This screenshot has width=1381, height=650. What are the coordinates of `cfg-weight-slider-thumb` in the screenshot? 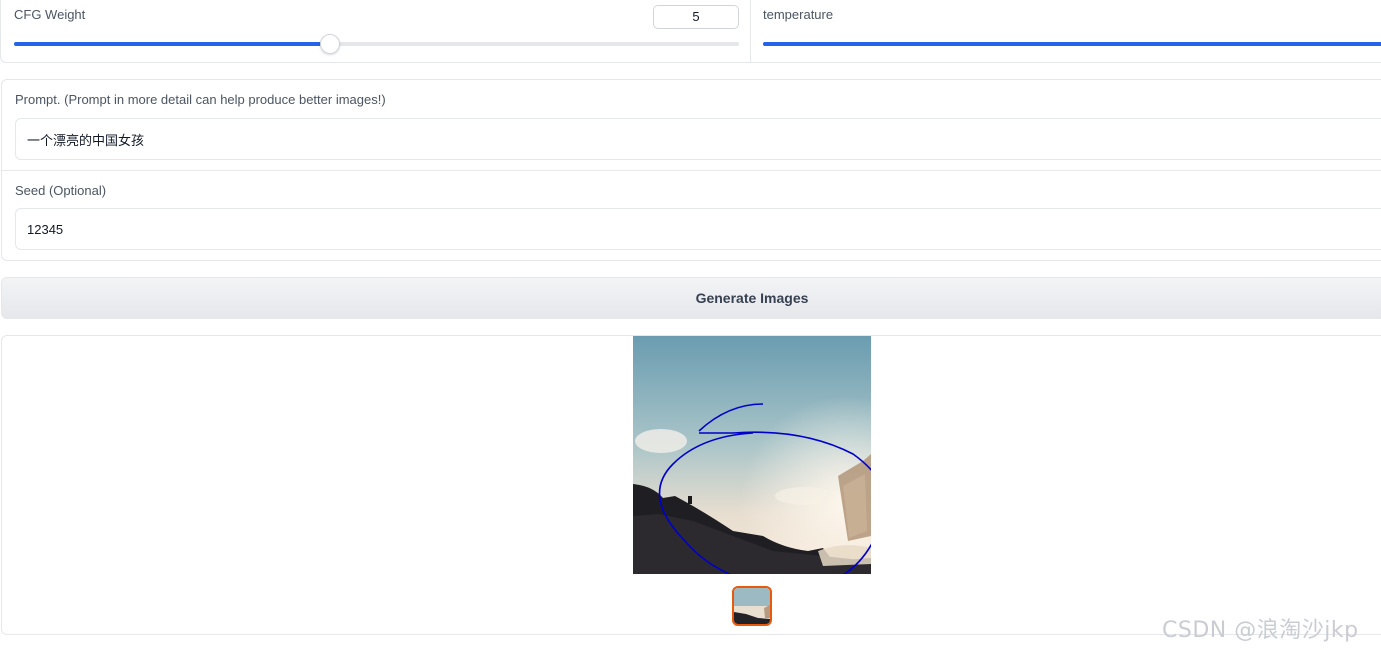 It's located at (330, 44).